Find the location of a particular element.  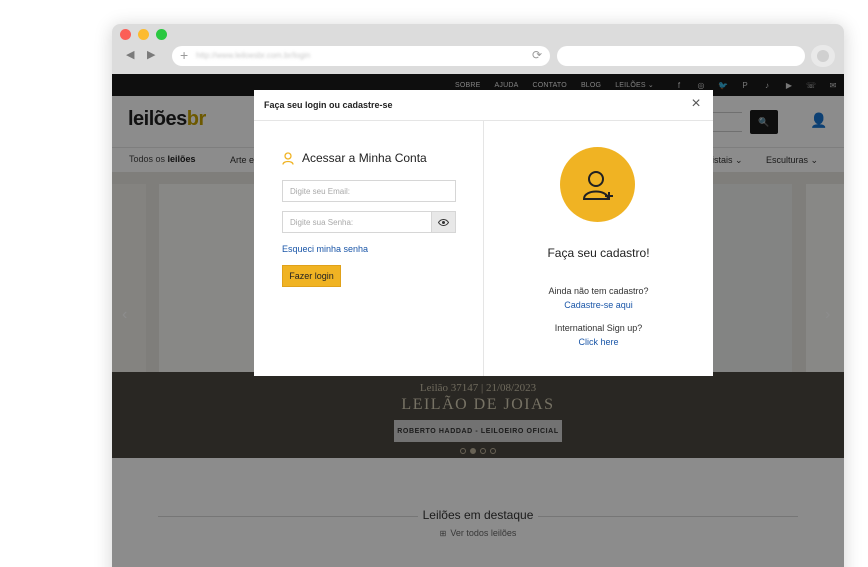

browser-search-bar is located at coordinates (681, 56).